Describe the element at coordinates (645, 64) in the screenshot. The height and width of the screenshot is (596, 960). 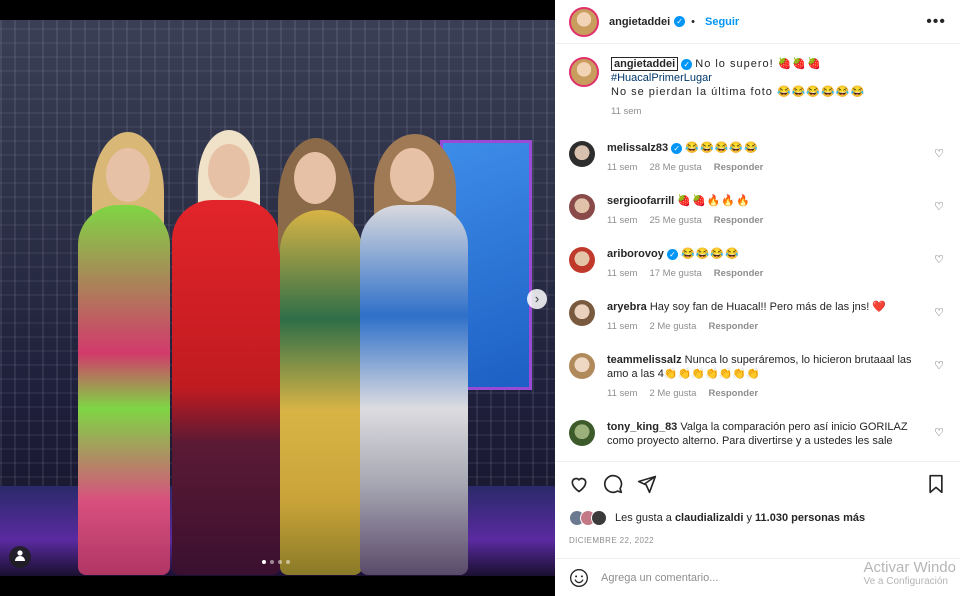
I see `caption-username: angietaddei` at that location.